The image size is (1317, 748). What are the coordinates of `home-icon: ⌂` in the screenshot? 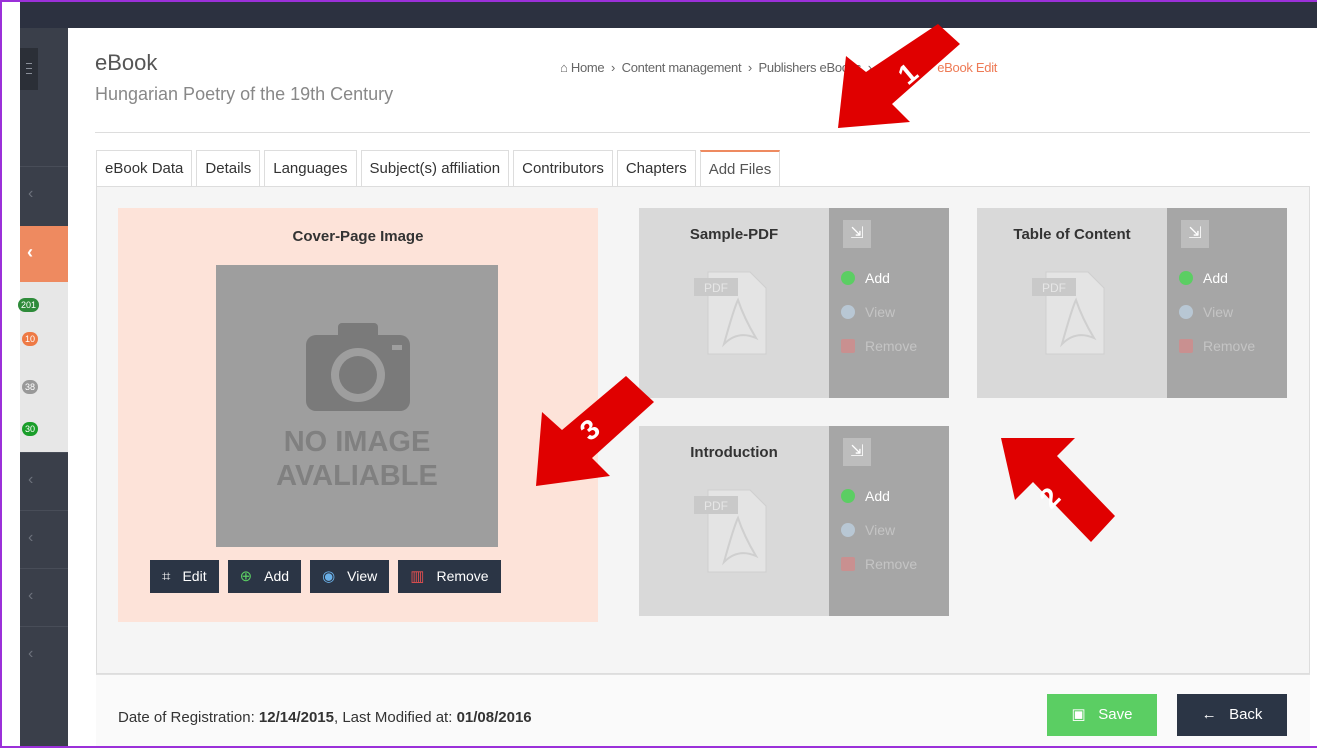 It's located at (564, 67).